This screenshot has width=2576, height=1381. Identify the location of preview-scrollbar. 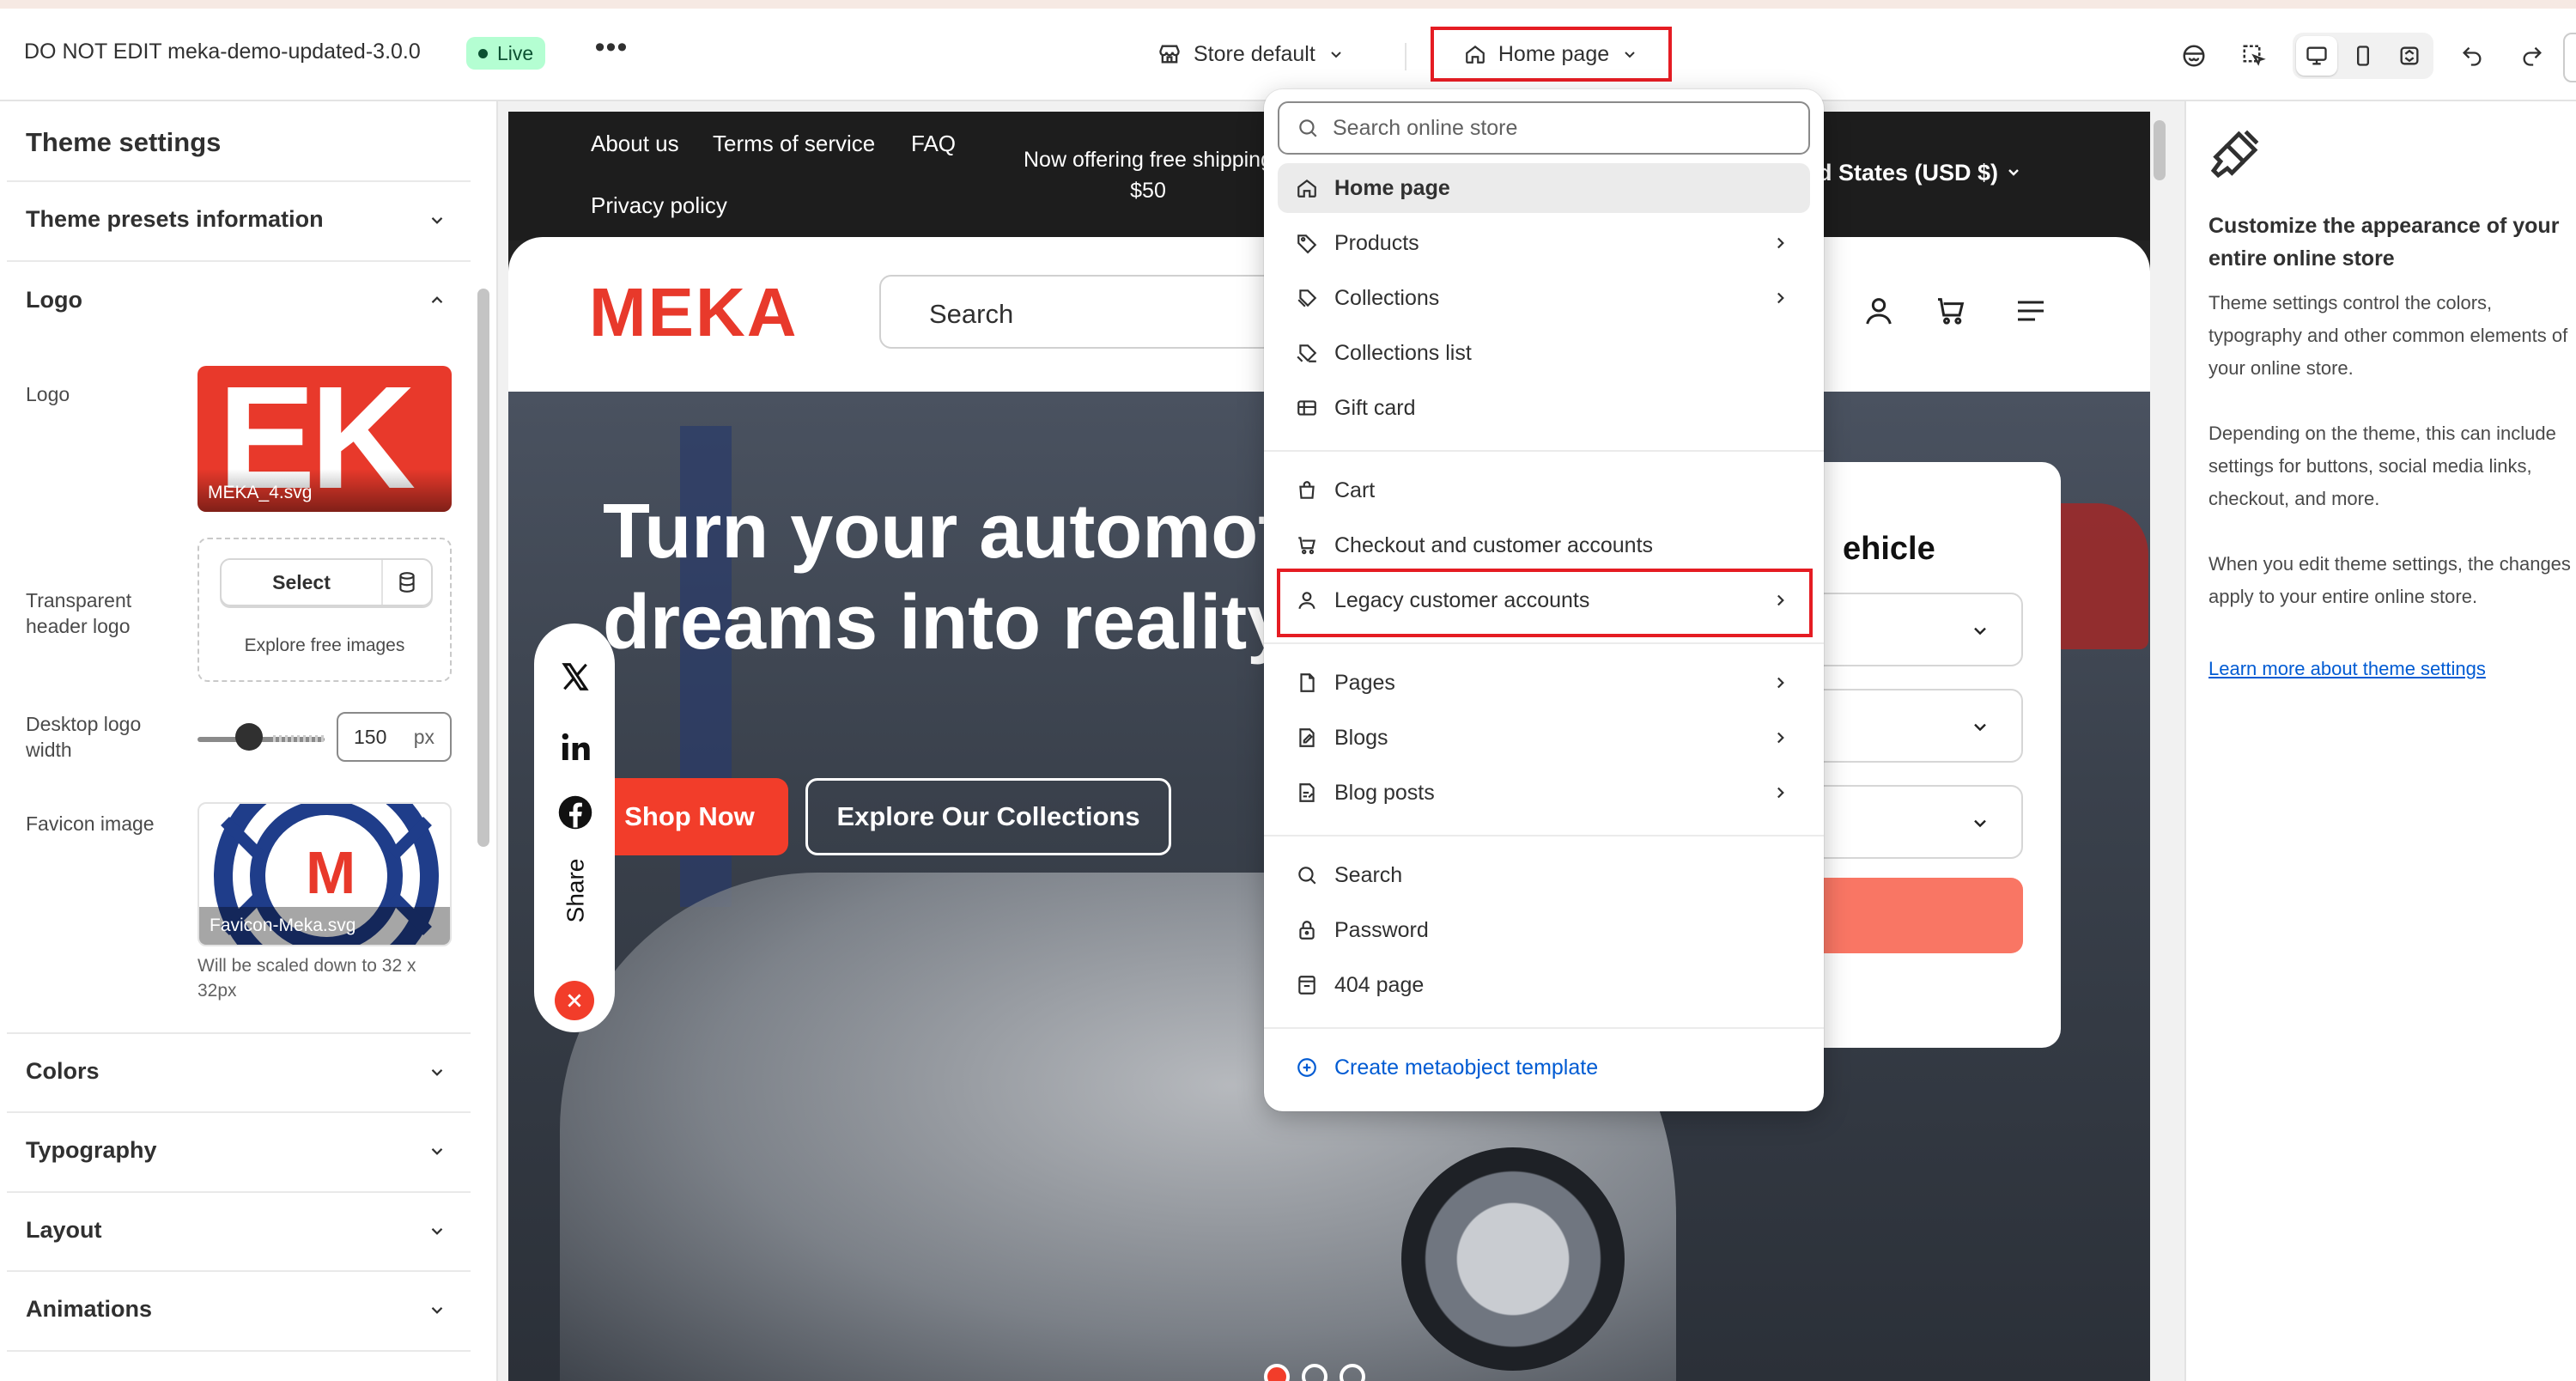
(2160, 150).